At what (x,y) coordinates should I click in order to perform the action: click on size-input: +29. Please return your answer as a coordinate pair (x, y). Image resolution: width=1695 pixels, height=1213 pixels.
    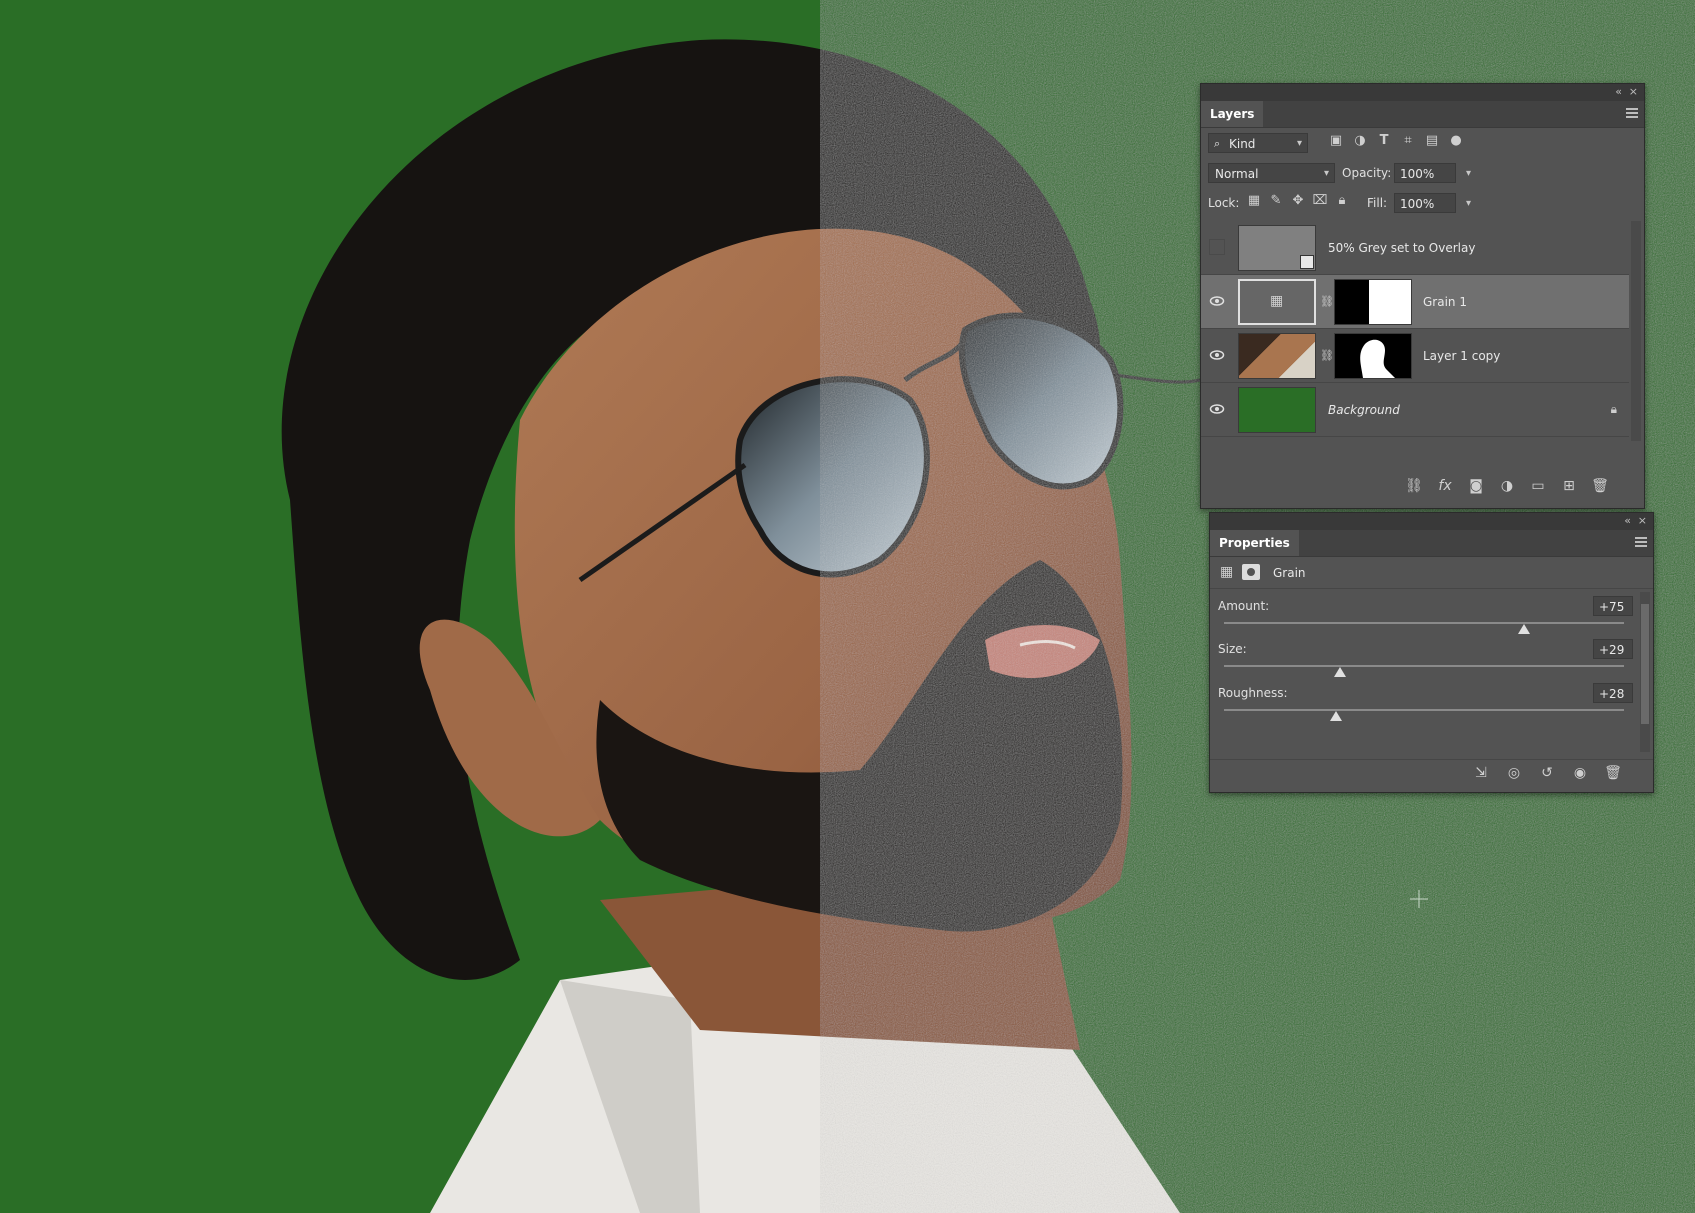
    Looking at the image, I should click on (1613, 649).